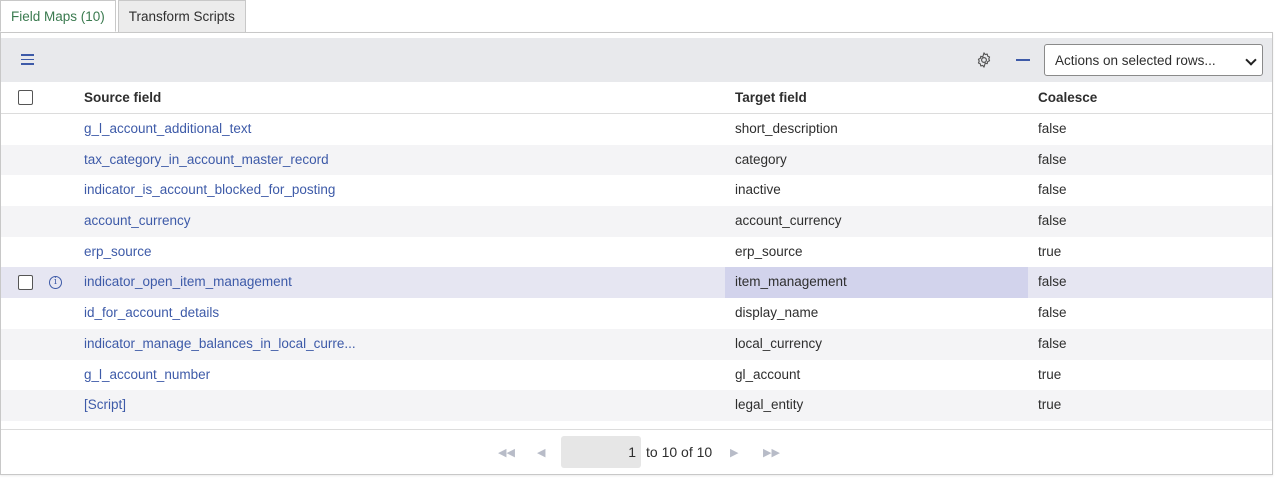 This screenshot has width=1275, height=478. I want to click on column-header-target: Target field, so click(771, 97).